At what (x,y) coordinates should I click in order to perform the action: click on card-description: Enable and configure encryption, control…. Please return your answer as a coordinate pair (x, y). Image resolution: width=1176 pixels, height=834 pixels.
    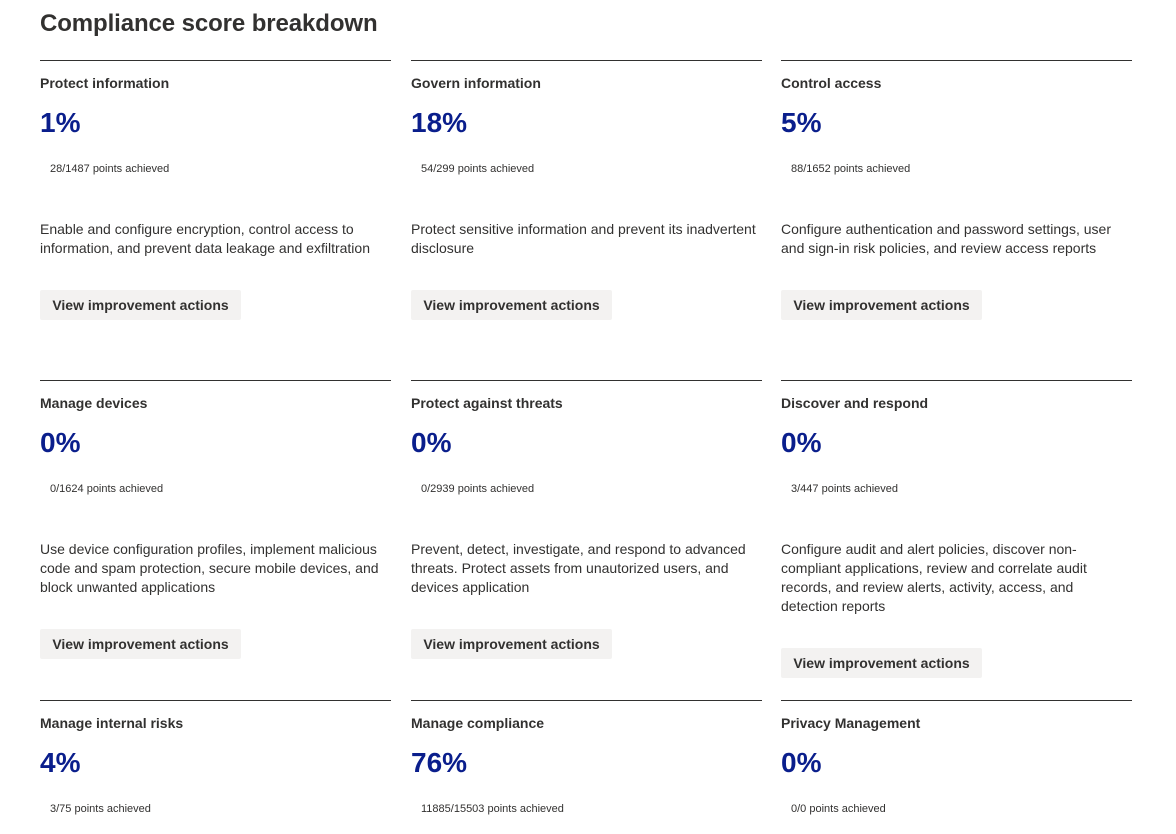
    Looking at the image, I should click on (205, 238).